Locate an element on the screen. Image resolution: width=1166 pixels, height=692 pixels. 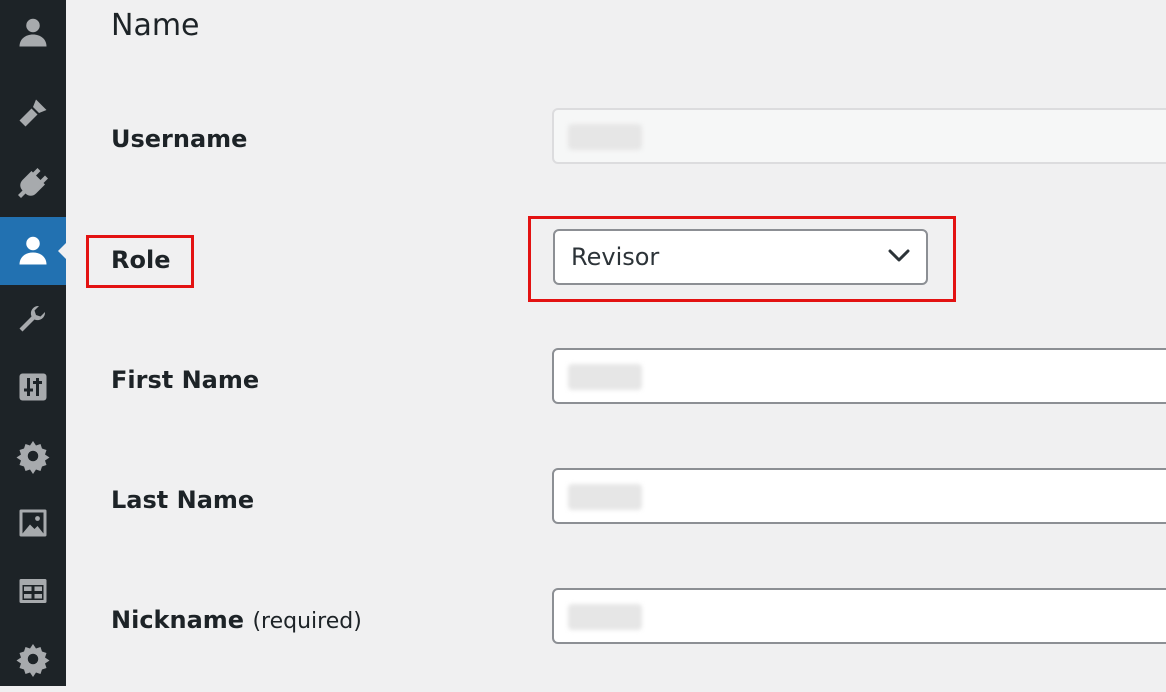
nickname-label: Nickname (required) is located at coordinates (236, 621).